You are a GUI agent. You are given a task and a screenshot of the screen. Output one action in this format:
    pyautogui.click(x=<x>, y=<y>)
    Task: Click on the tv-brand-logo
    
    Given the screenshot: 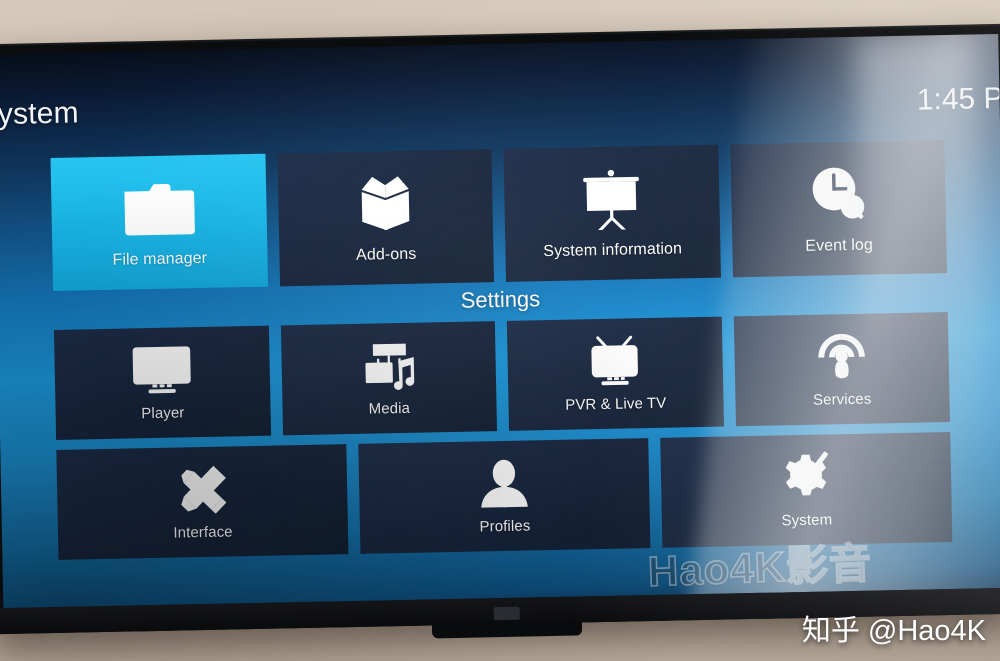 What is the action you would take?
    pyautogui.click(x=506, y=613)
    